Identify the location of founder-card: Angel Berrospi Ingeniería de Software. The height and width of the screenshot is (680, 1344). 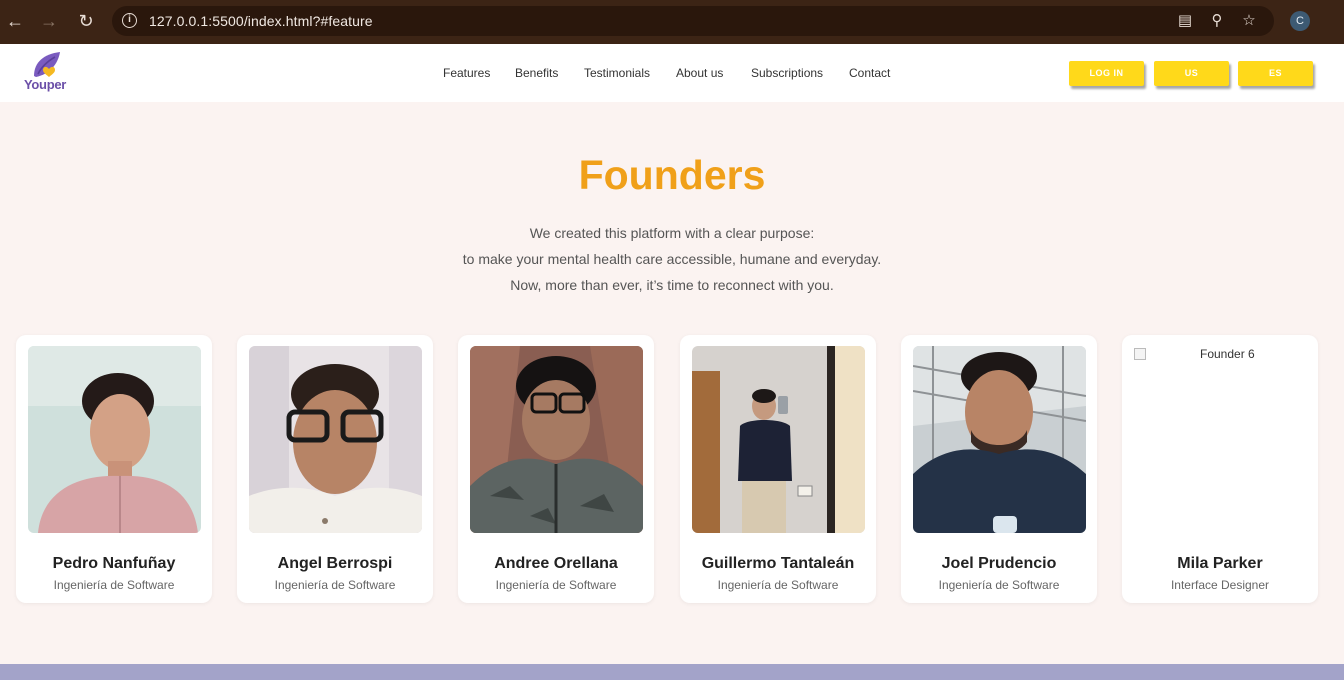
(335, 469).